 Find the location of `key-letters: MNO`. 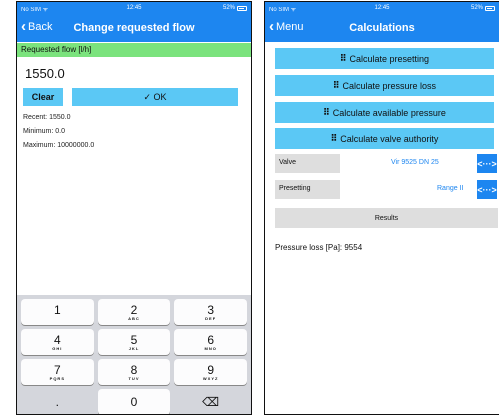

key-letters: MNO is located at coordinates (210, 348).